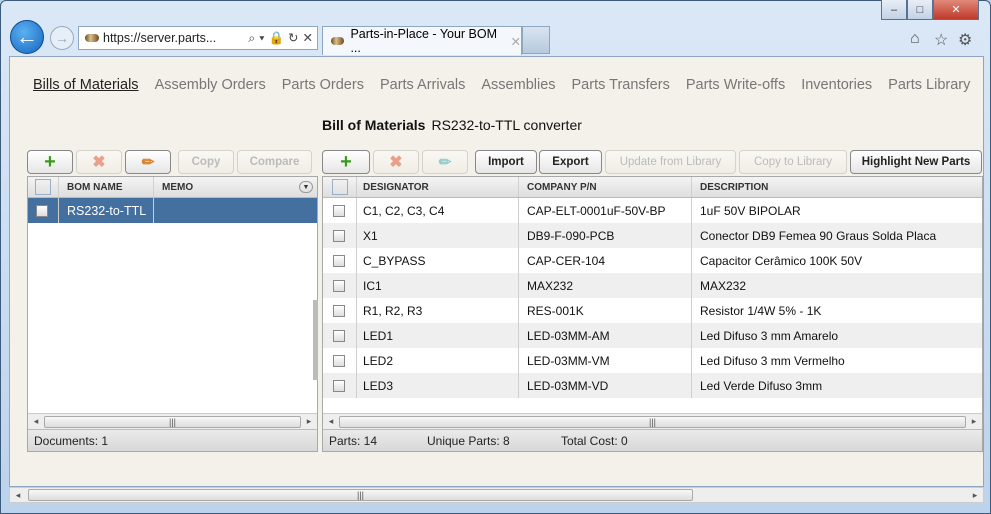 The image size is (991, 514). Describe the element at coordinates (86, 85) in the screenshot. I see `nav-bills-of-materials: Bills of Materials` at that location.